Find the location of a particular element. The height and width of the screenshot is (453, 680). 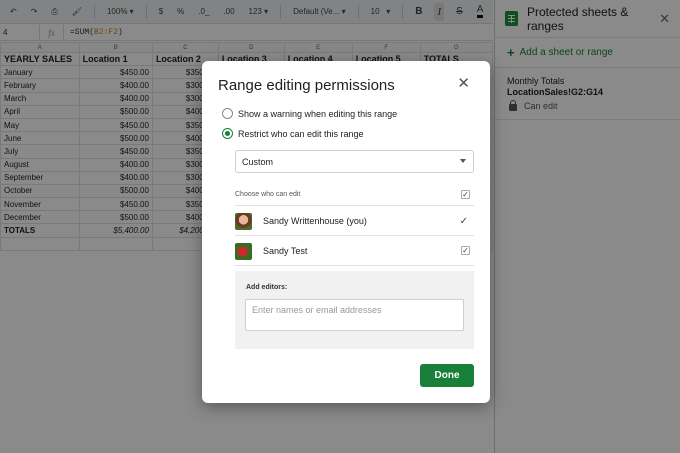

radio-restrict-editing: Restrict who can edit this range is located at coordinates (293, 133).